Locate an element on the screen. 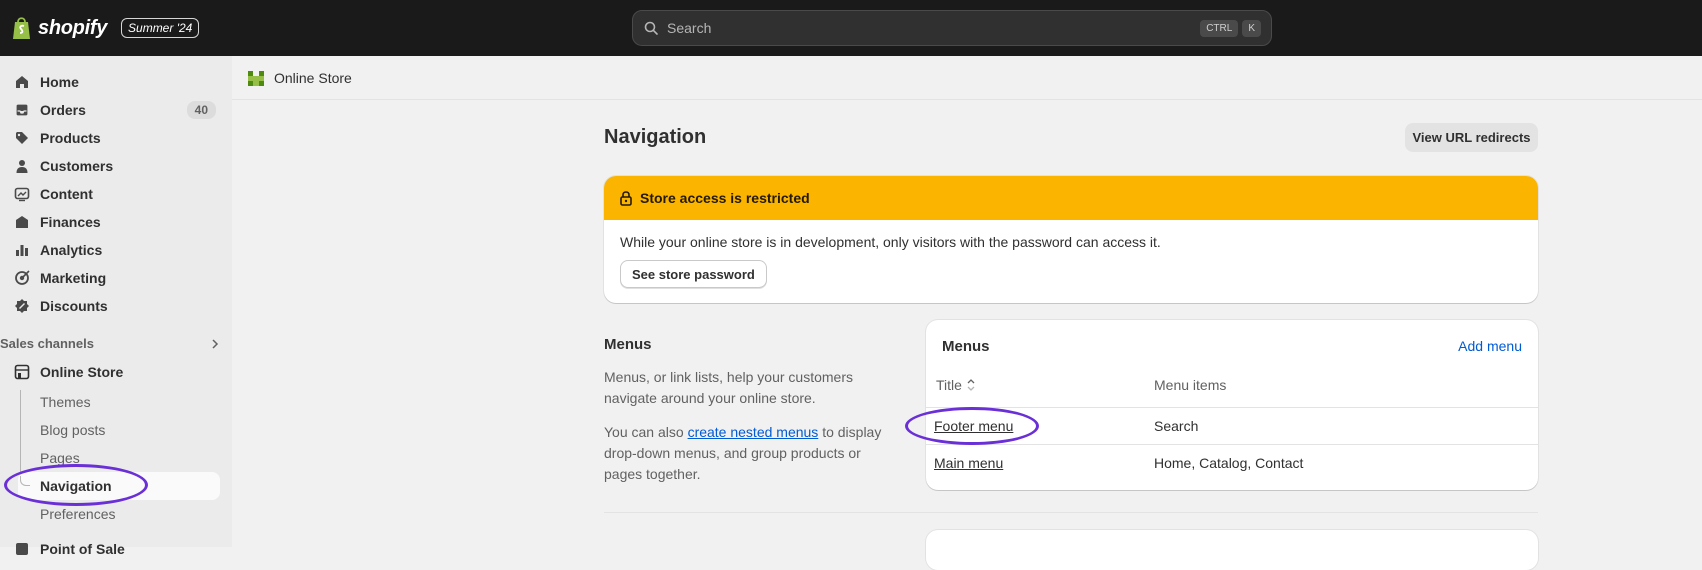  sidebar-item-online-store: Online Store is located at coordinates (115, 372).